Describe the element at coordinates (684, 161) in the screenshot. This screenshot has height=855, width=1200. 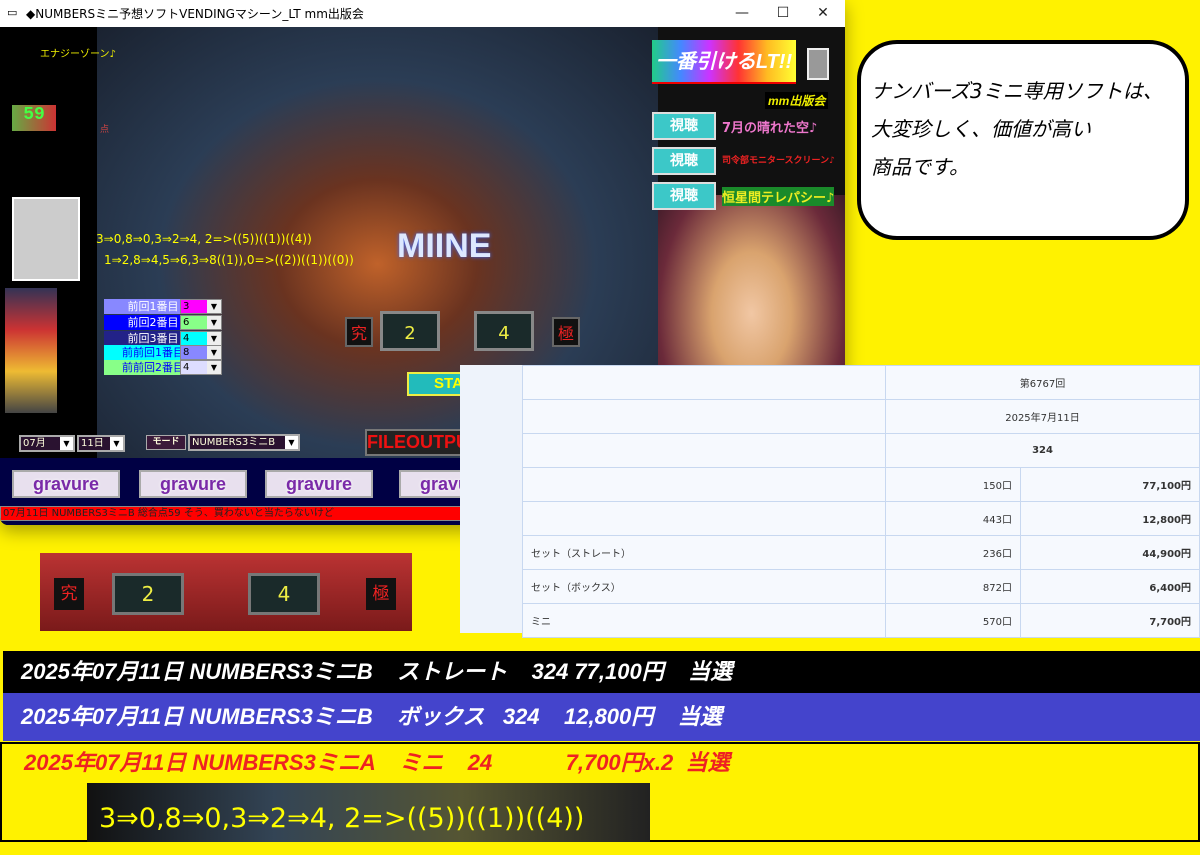
I see `listen-button-2: 視聴` at that location.